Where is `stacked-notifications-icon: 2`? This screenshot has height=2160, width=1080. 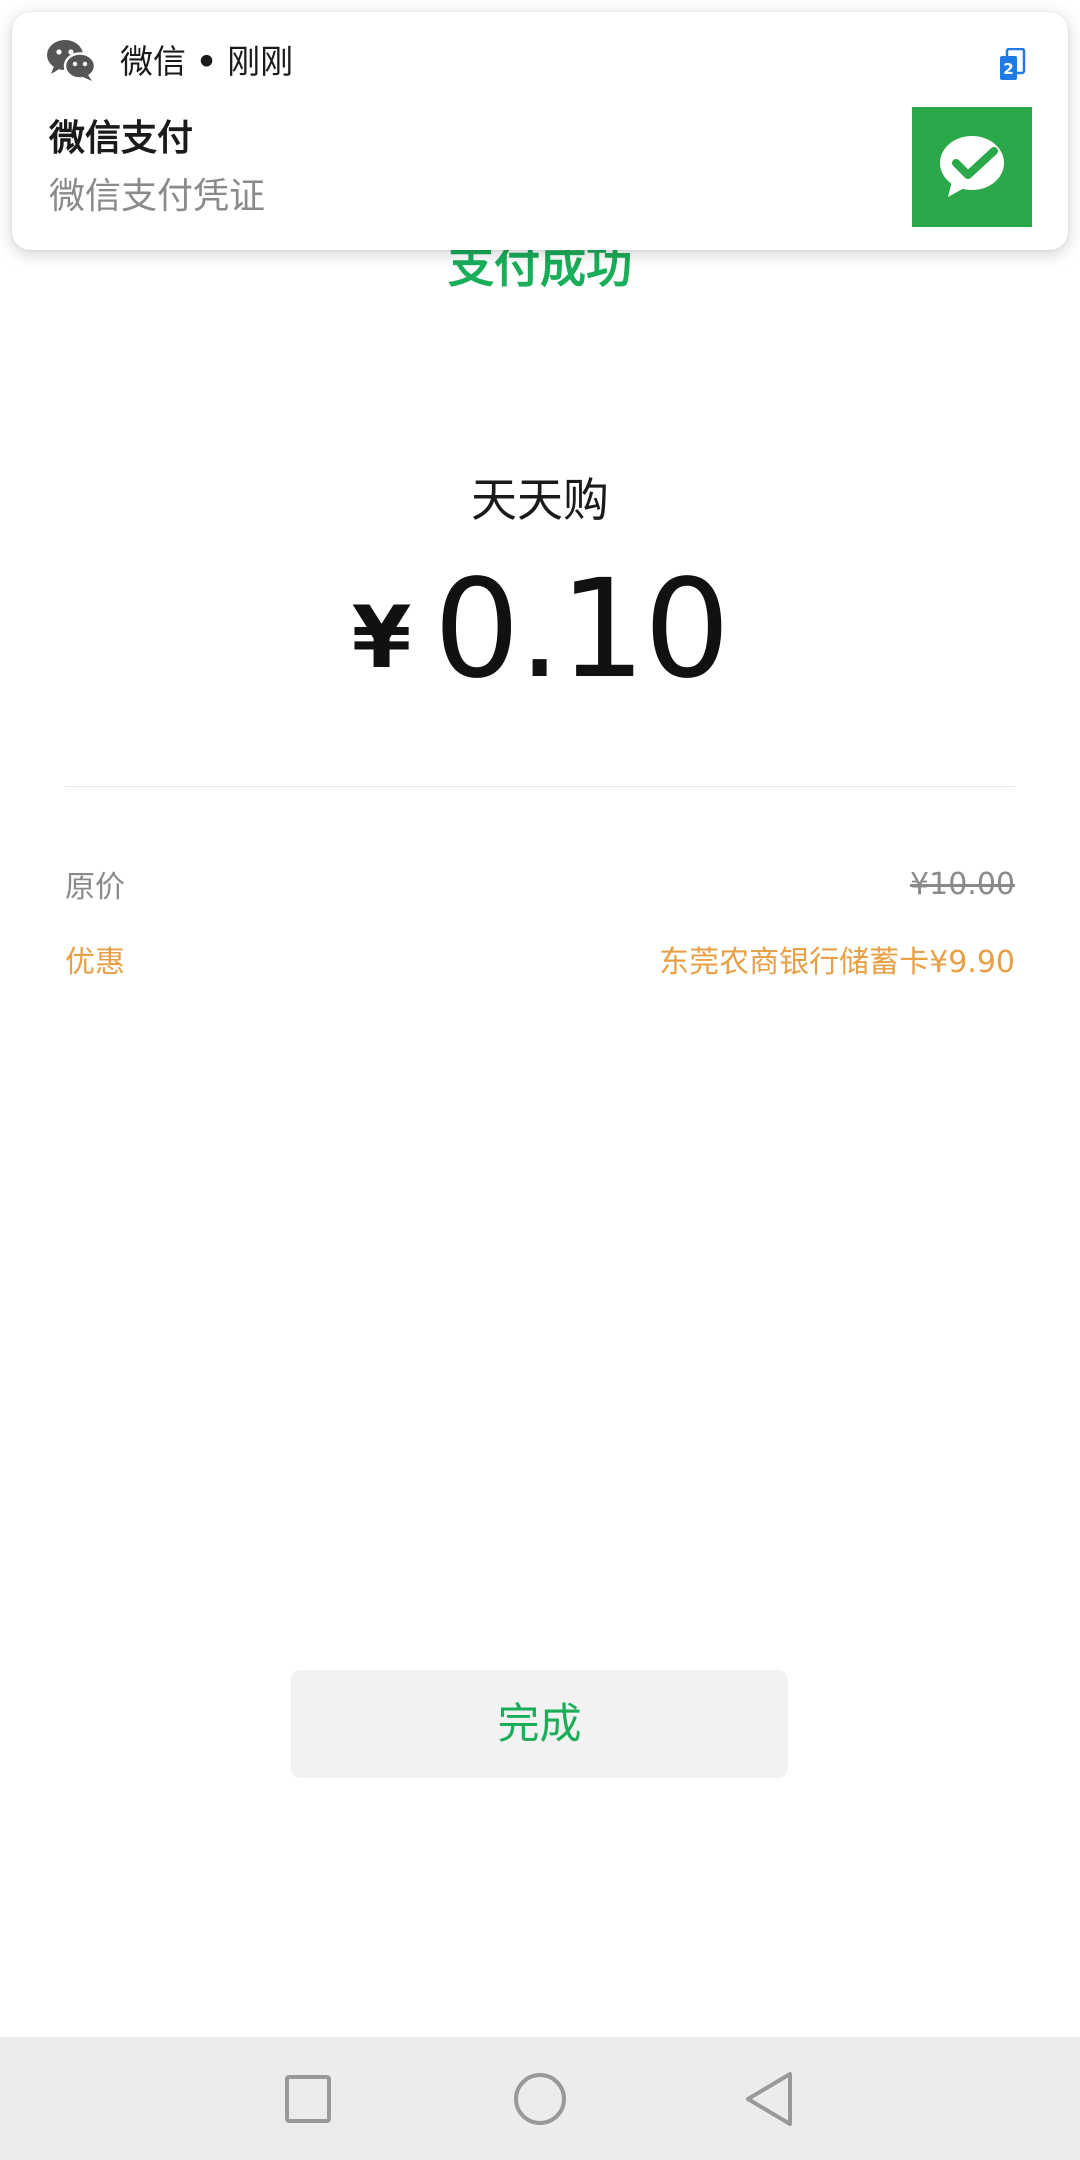
stacked-notifications-icon: 2 is located at coordinates (1013, 64).